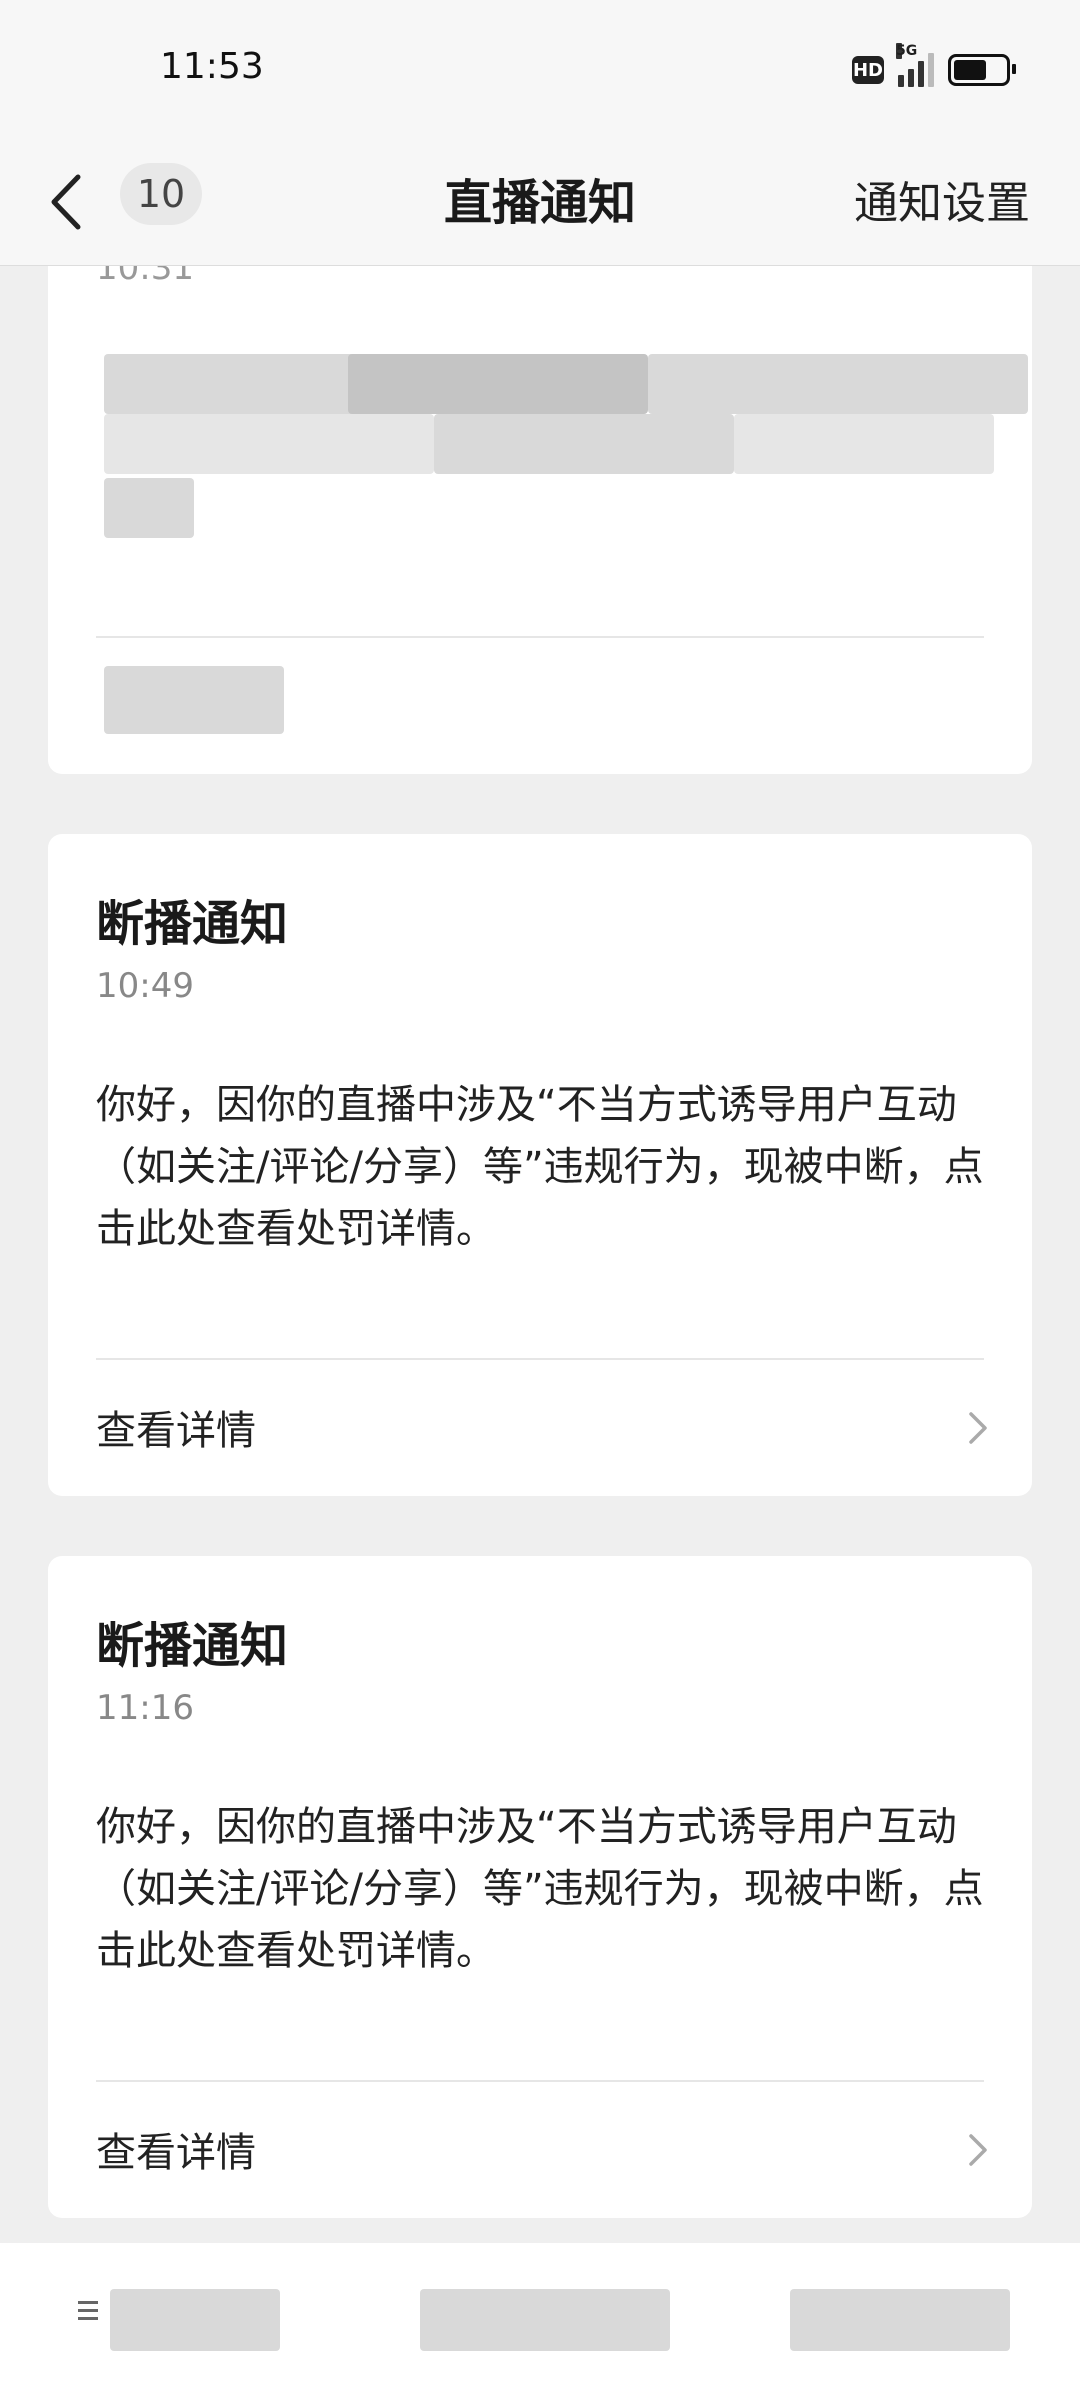 This screenshot has height=2400, width=1080. I want to click on card-time: 10:31, so click(145, 277).